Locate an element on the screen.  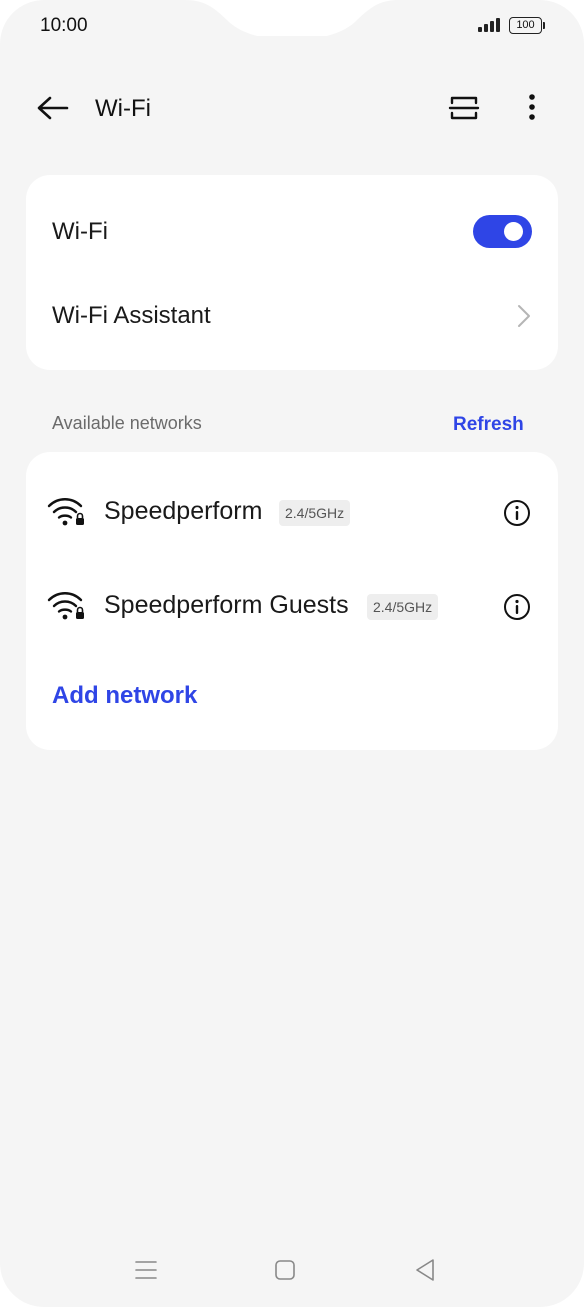
app-header: Wi-Fi is located at coordinates (292, 108).